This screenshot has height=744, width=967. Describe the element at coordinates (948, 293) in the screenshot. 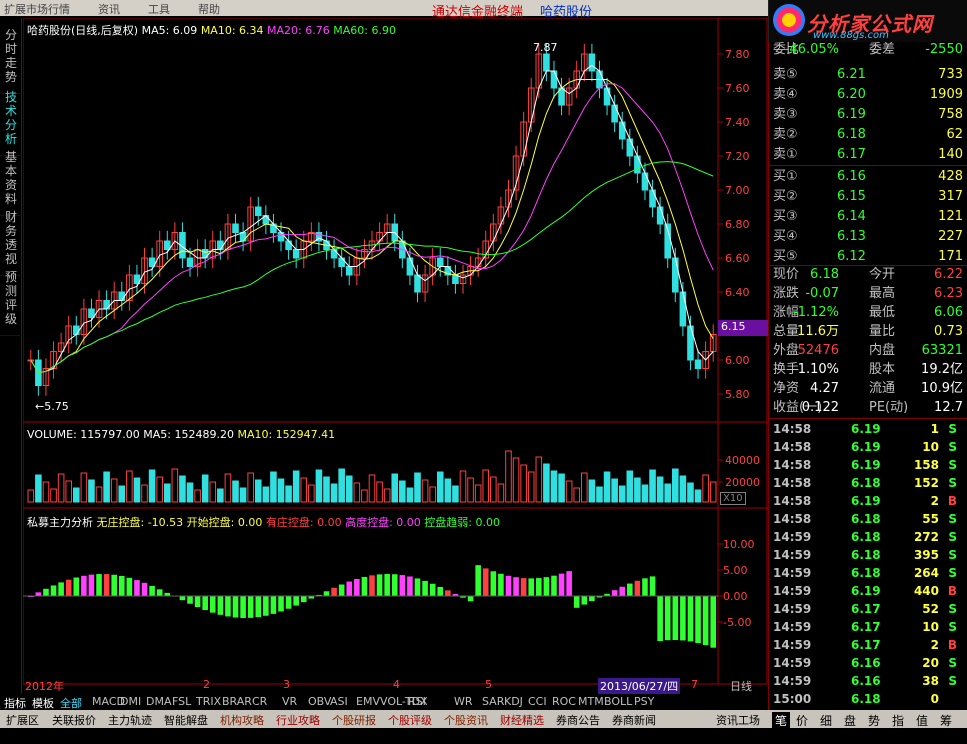

I see `stat-value-2: 6.23` at that location.